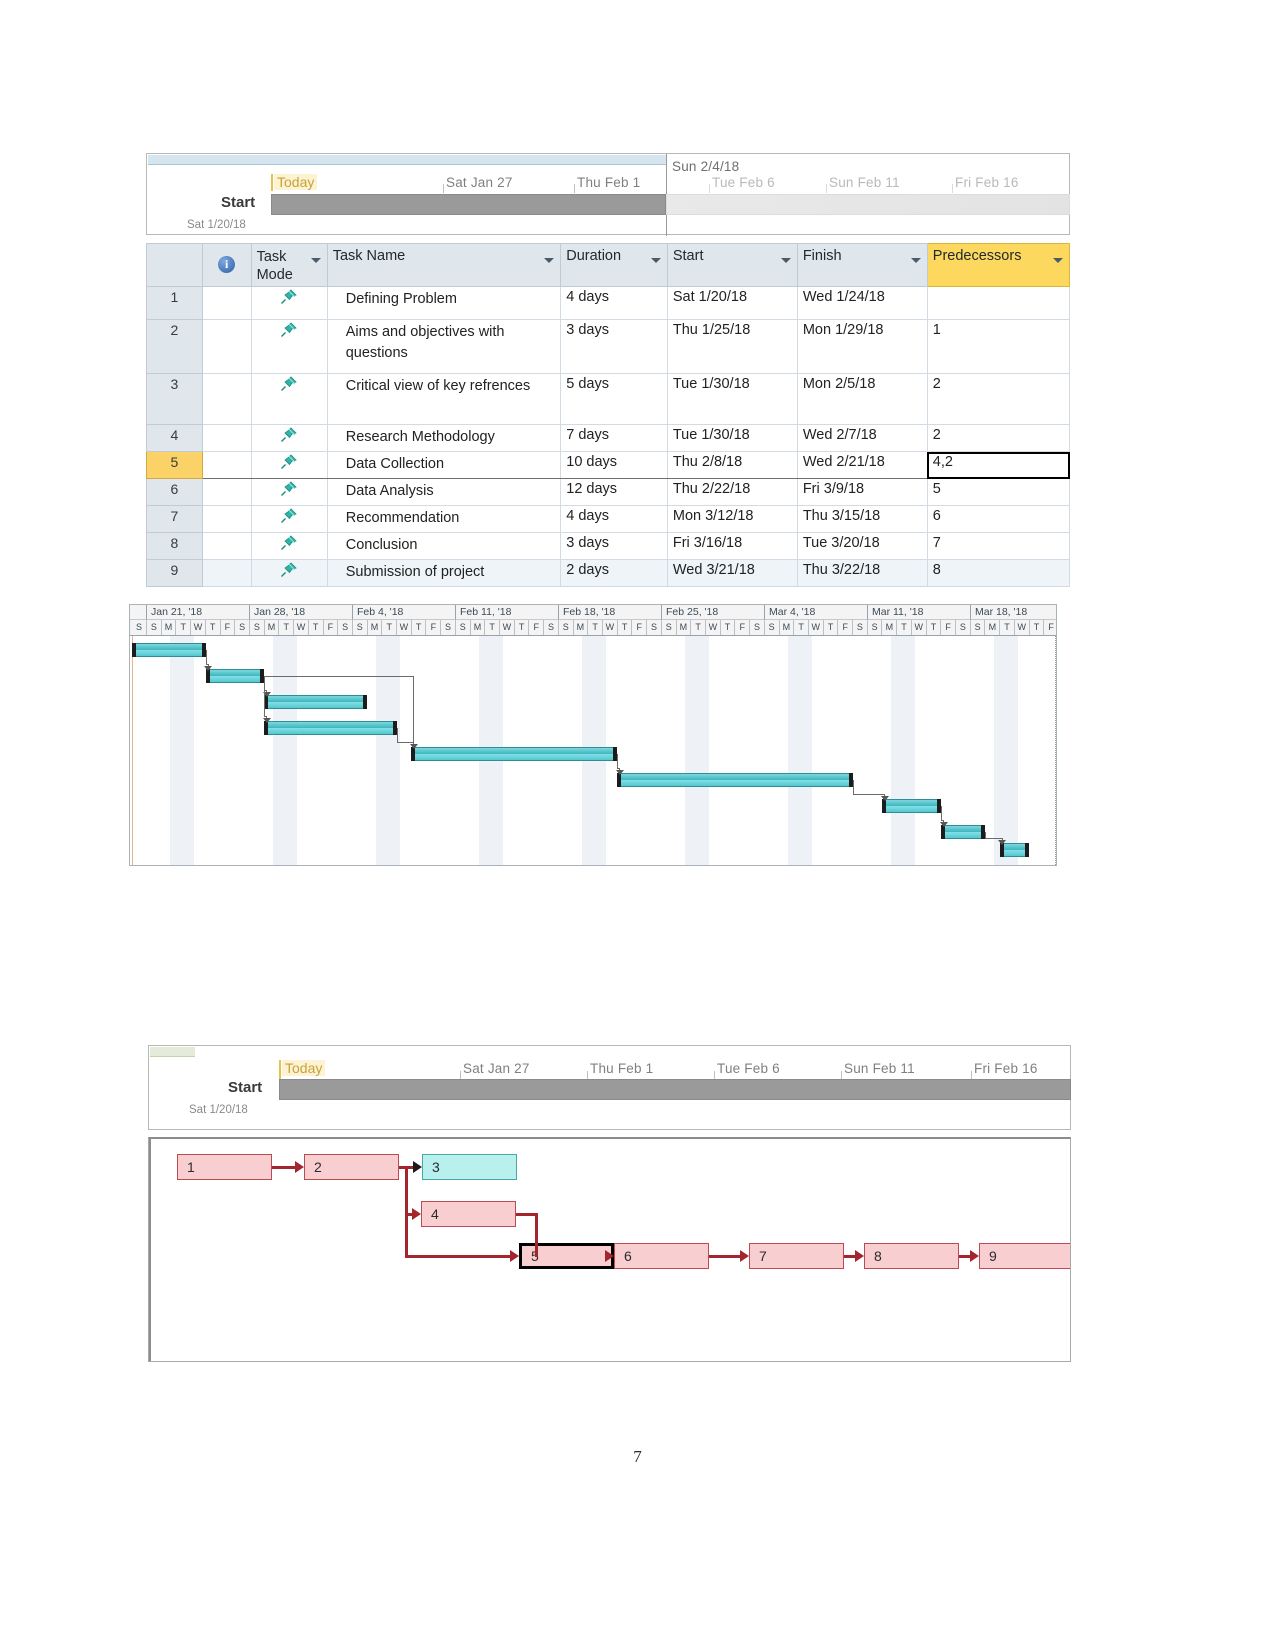 This screenshot has width=1275, height=1650. What do you see at coordinates (862, 492) in the screenshot?
I see `row-finish: Fri 3/9/18` at bounding box center [862, 492].